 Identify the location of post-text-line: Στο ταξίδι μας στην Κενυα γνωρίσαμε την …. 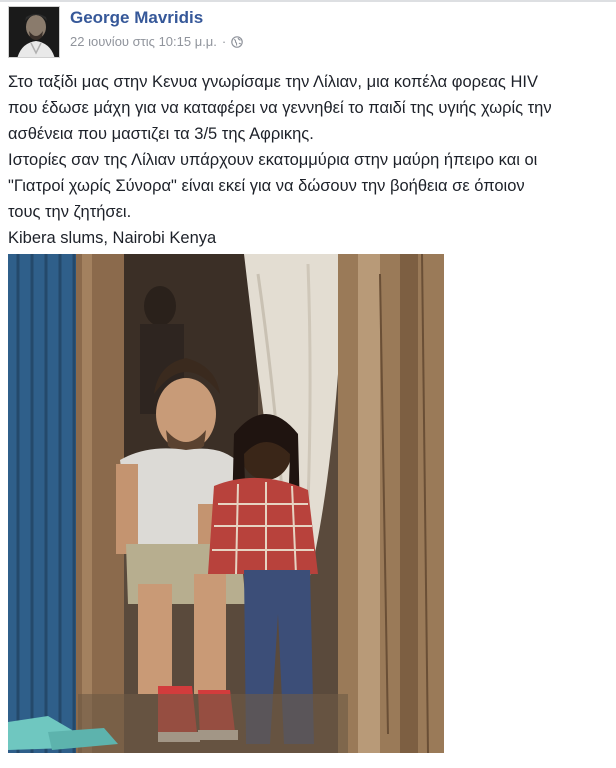
(273, 82).